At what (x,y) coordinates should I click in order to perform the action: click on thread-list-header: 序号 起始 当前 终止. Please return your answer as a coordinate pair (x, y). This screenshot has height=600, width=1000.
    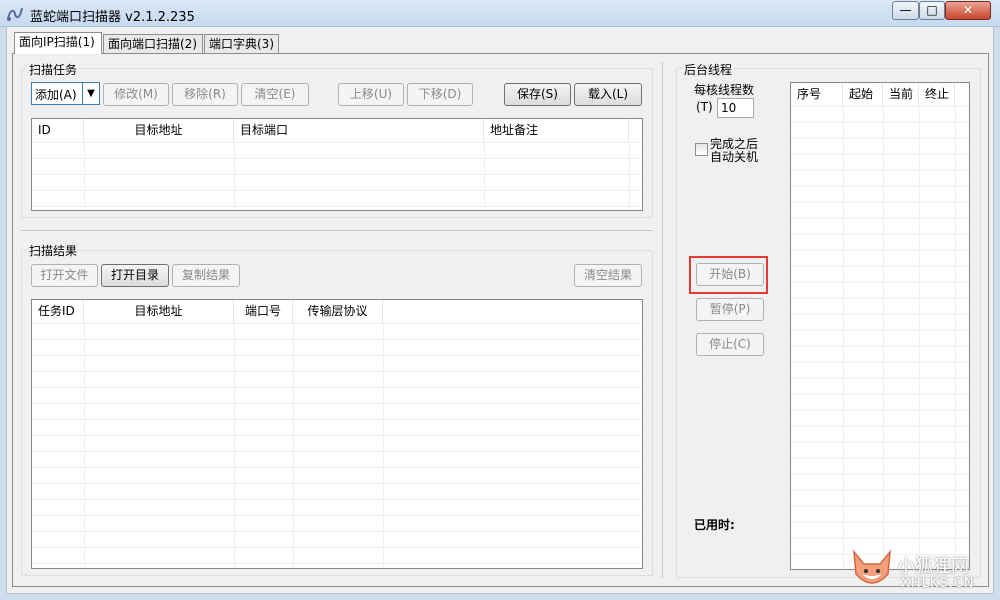
    Looking at the image, I should click on (880, 95).